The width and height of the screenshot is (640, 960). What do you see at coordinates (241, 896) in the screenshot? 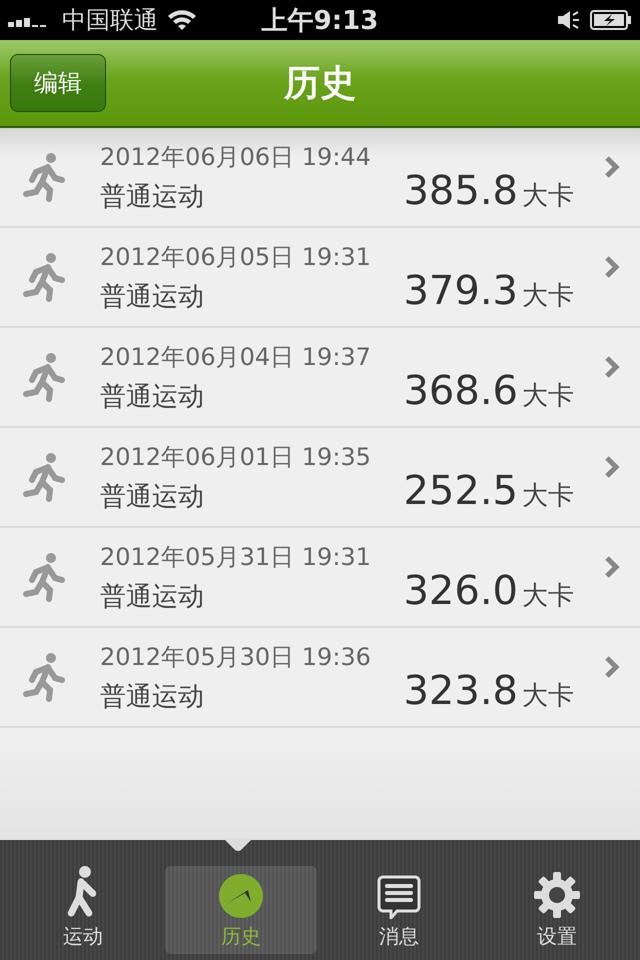
I see `clock-icon` at bounding box center [241, 896].